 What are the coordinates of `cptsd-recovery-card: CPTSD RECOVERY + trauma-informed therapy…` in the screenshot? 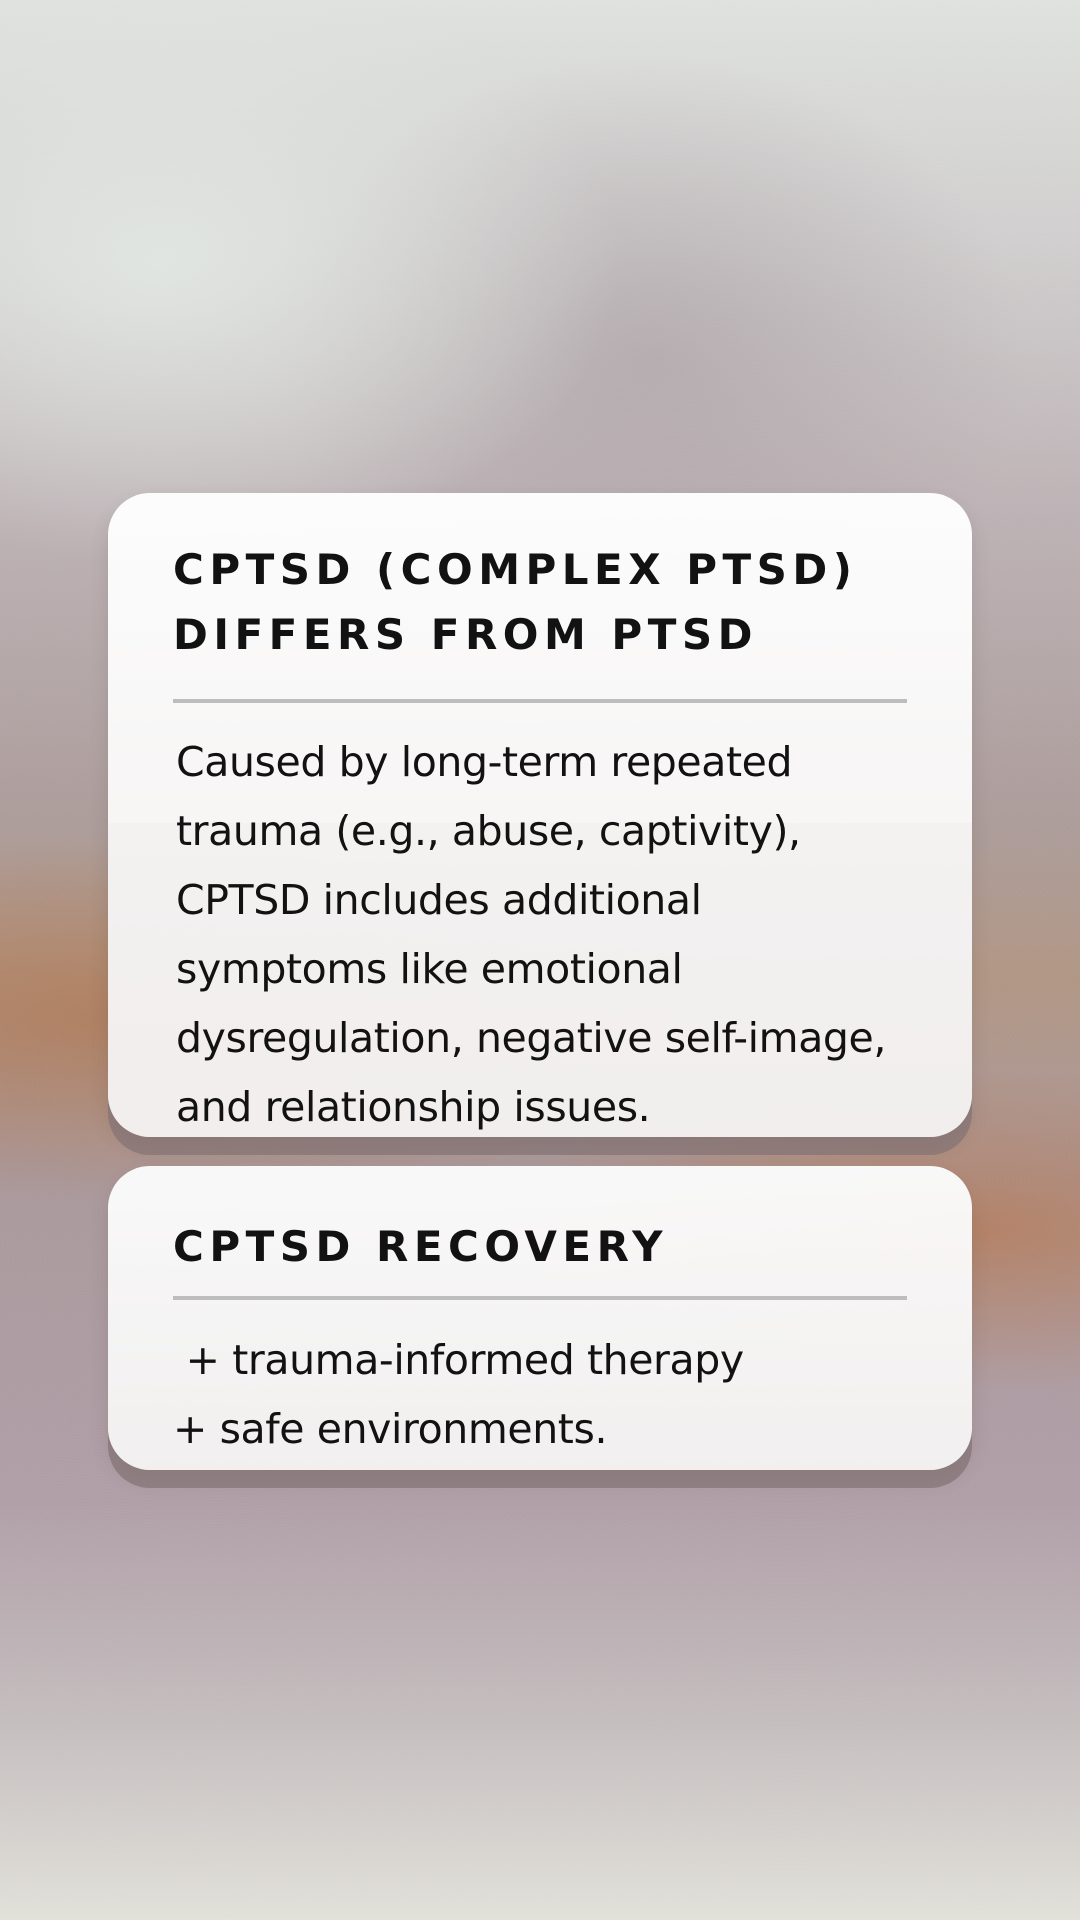 It's located at (540, 1318).